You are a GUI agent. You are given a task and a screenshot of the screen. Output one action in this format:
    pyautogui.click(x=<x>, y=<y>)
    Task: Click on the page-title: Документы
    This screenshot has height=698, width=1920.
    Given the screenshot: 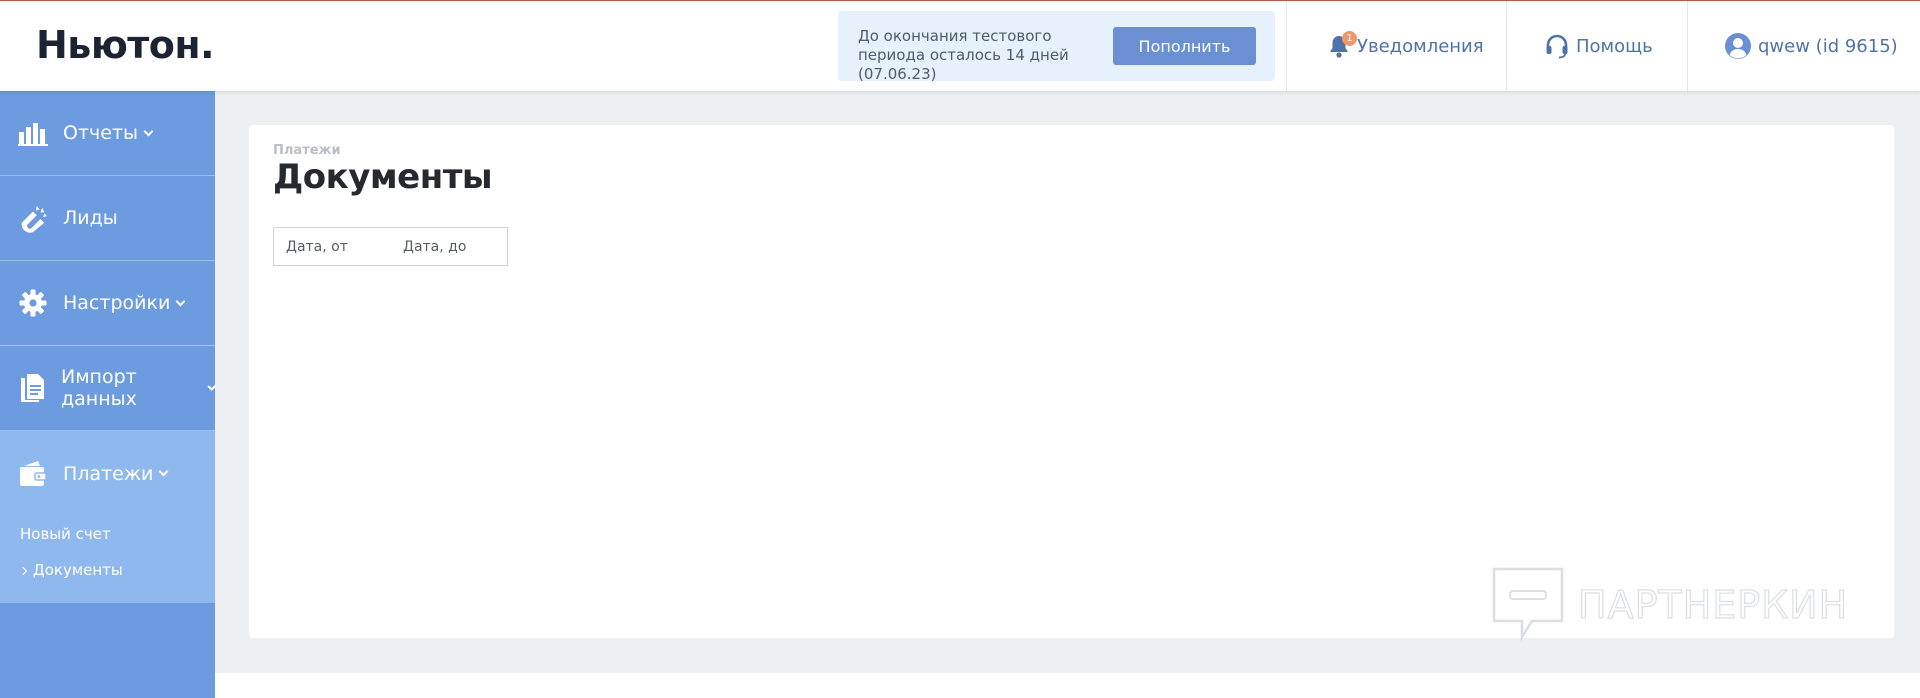 What is the action you would take?
    pyautogui.click(x=383, y=177)
    